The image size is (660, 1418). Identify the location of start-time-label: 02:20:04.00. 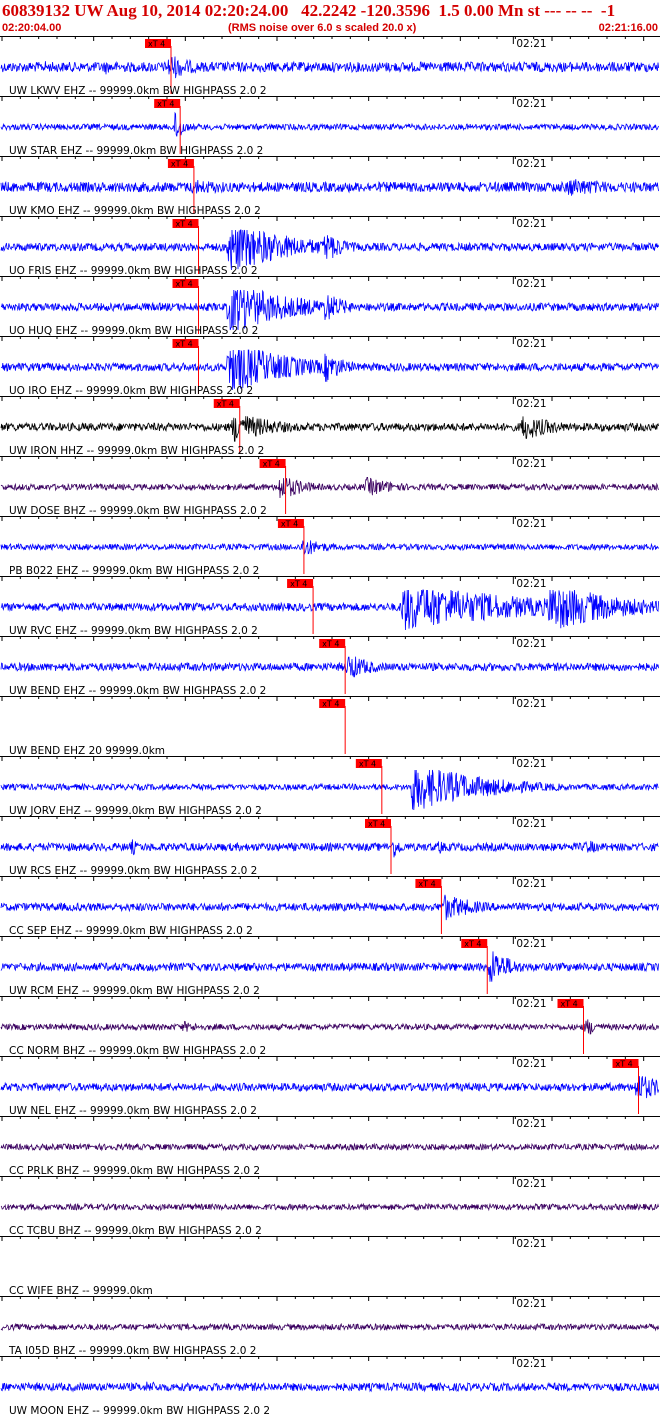
(32, 28).